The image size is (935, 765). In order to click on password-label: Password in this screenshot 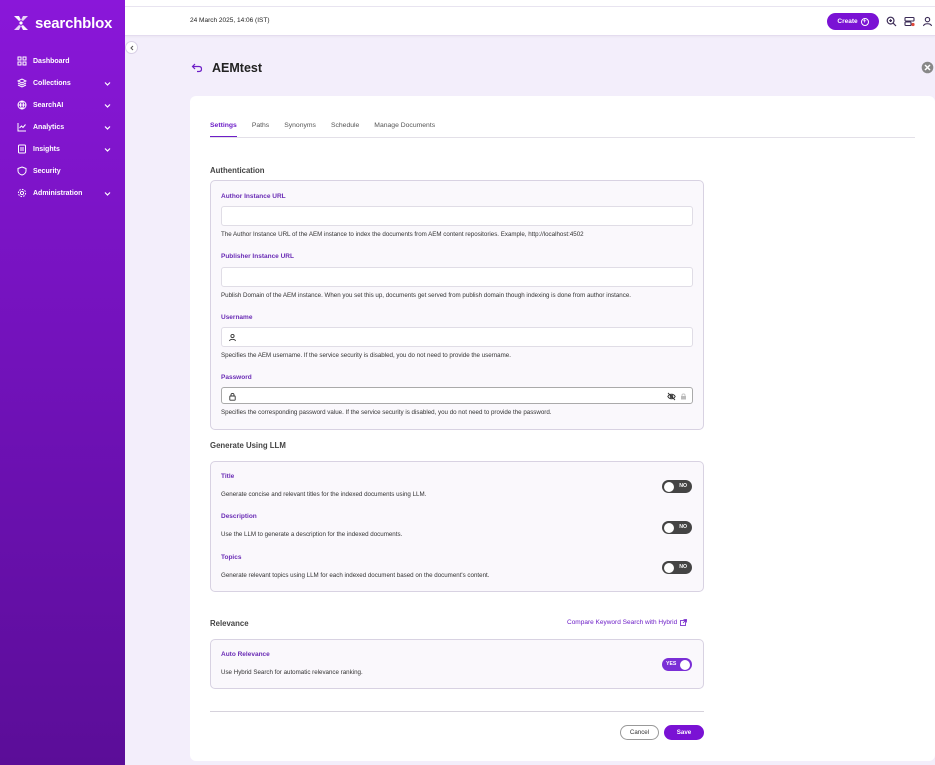, I will do `click(236, 377)`.